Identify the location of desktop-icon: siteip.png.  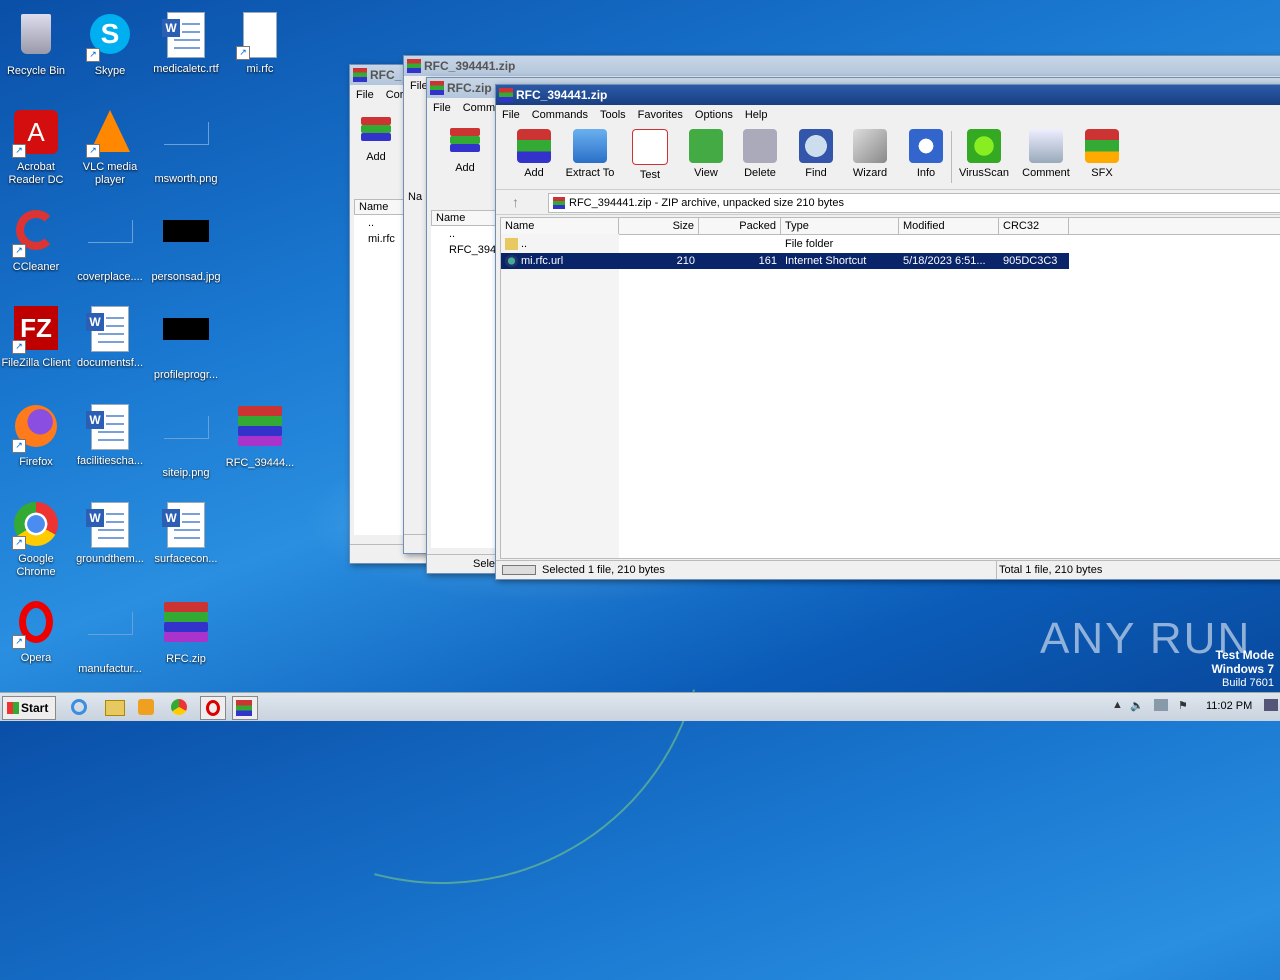
(186, 441).